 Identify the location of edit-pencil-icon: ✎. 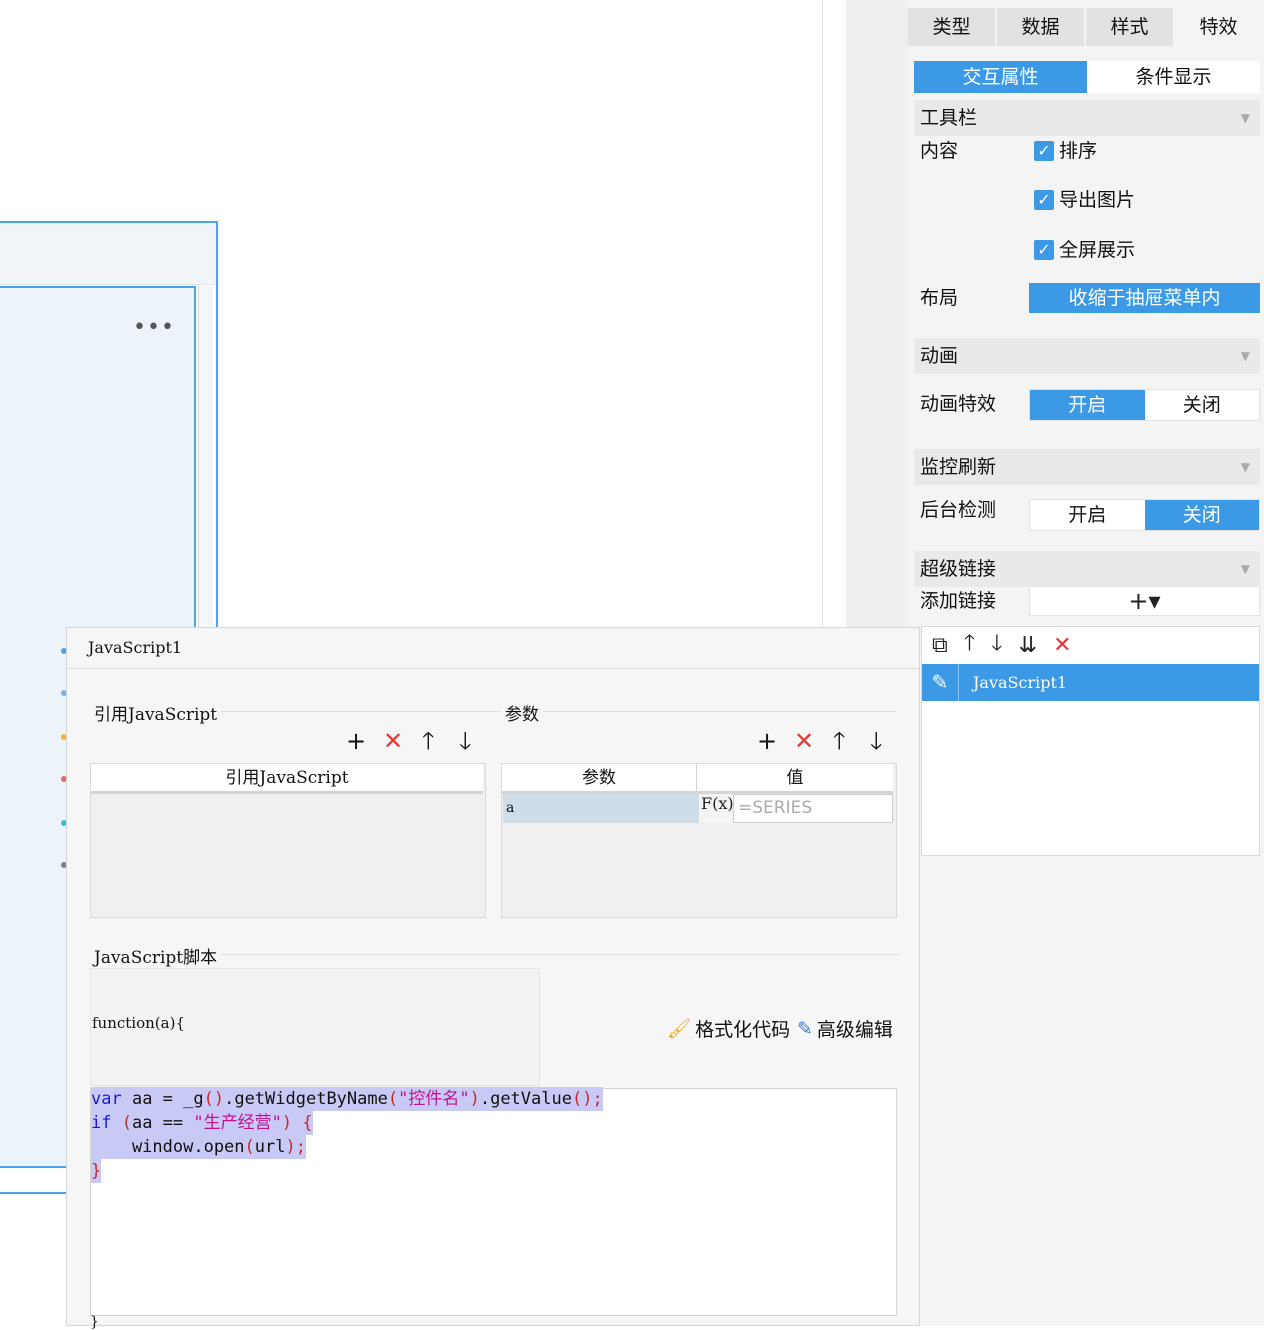
(940, 682).